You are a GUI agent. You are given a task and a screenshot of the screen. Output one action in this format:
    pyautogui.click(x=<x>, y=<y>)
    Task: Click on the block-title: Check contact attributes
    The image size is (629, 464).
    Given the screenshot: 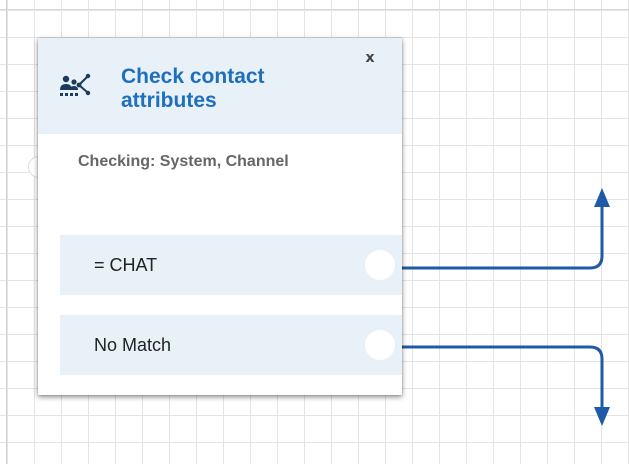 What is the action you would take?
    pyautogui.click(x=193, y=88)
    